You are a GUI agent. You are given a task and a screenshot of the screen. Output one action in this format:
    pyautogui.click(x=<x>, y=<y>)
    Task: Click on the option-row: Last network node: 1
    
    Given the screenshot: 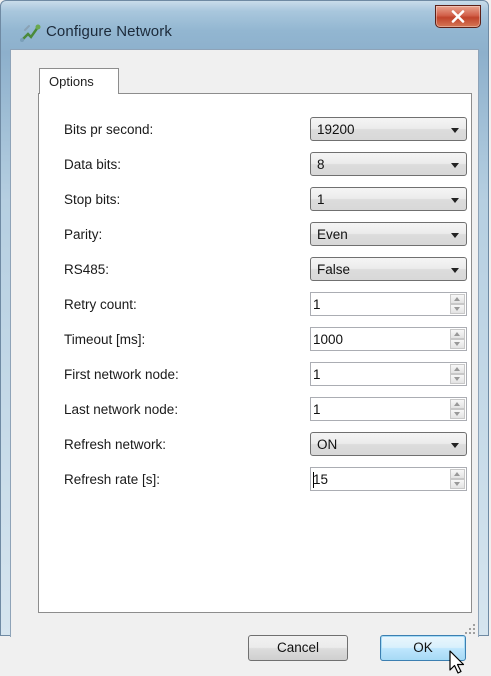 What is the action you would take?
    pyautogui.click(x=255, y=410)
    